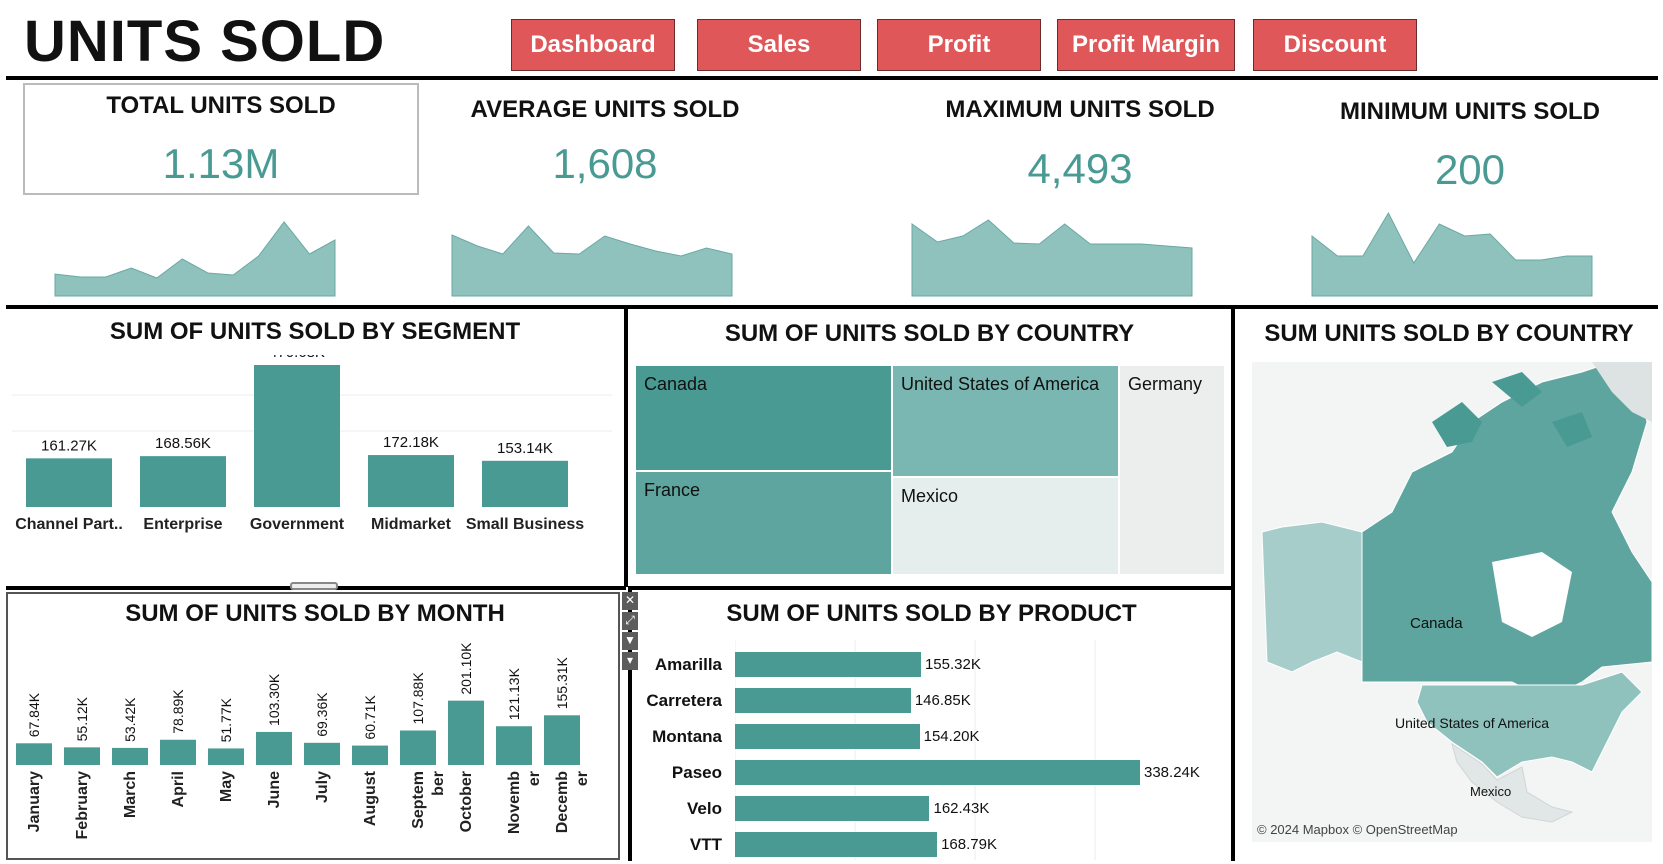 The height and width of the screenshot is (864, 1663). What do you see at coordinates (929, 333) in the screenshot?
I see `country-treemap-title: SUM OF UNITS SOLD BY COUNTRY` at bounding box center [929, 333].